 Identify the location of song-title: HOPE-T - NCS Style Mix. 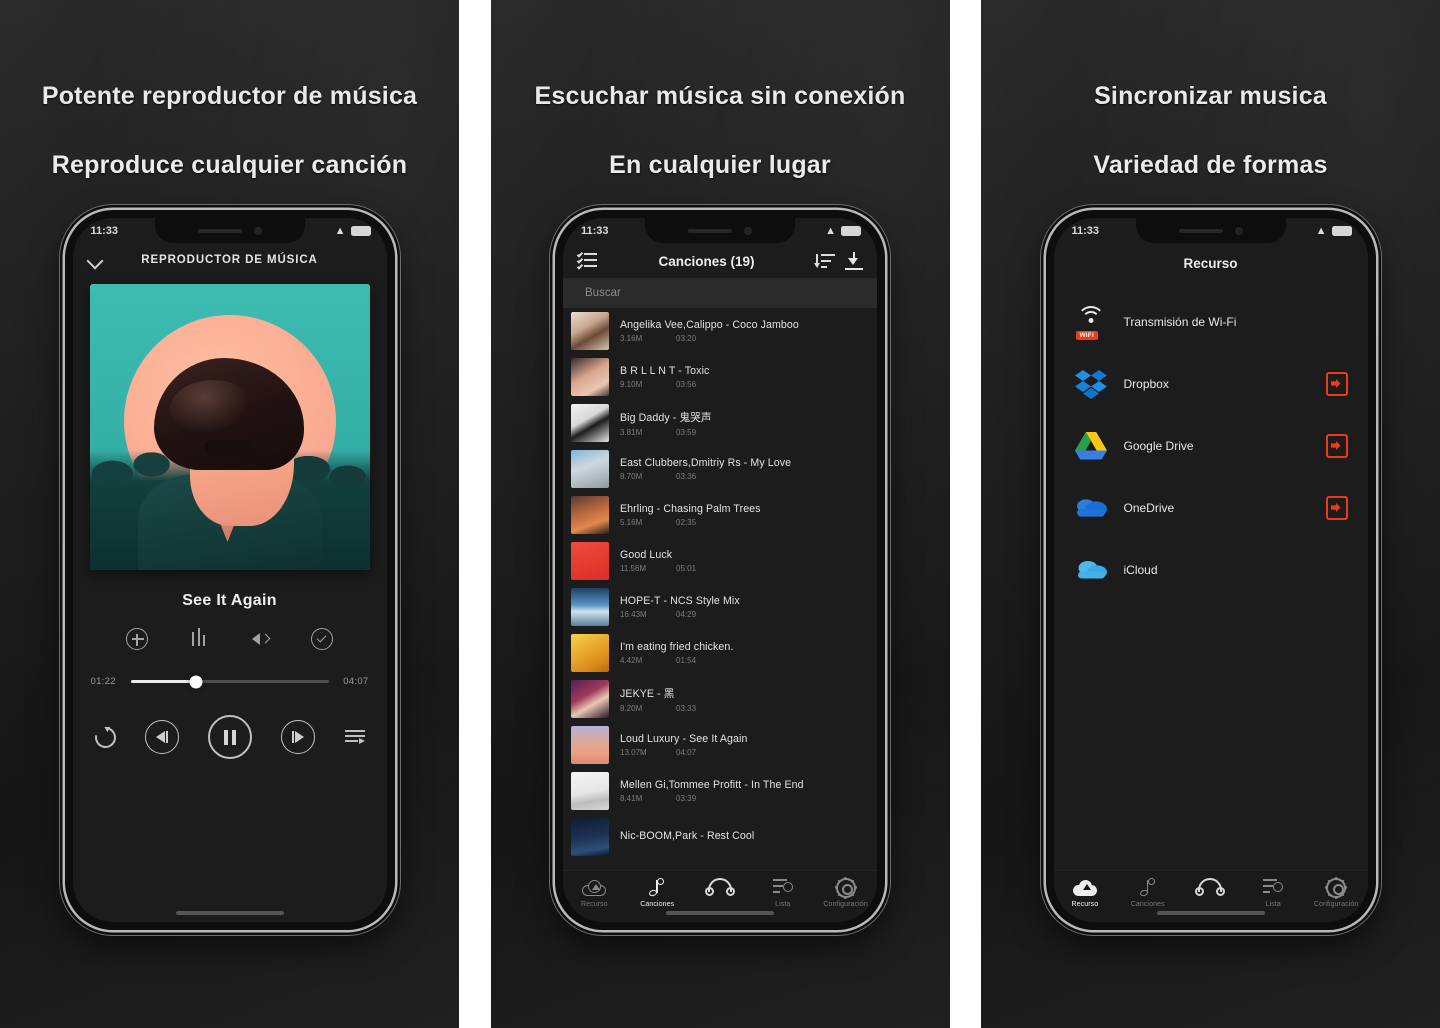
(680, 601).